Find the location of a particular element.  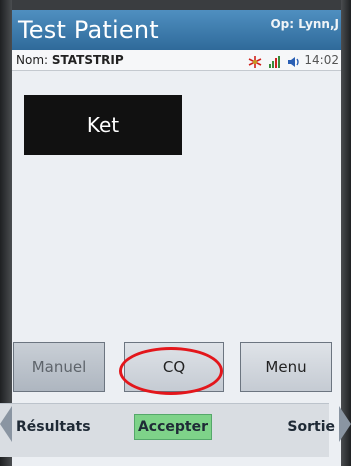

nom-value: STATSTRIP is located at coordinates (87, 60).